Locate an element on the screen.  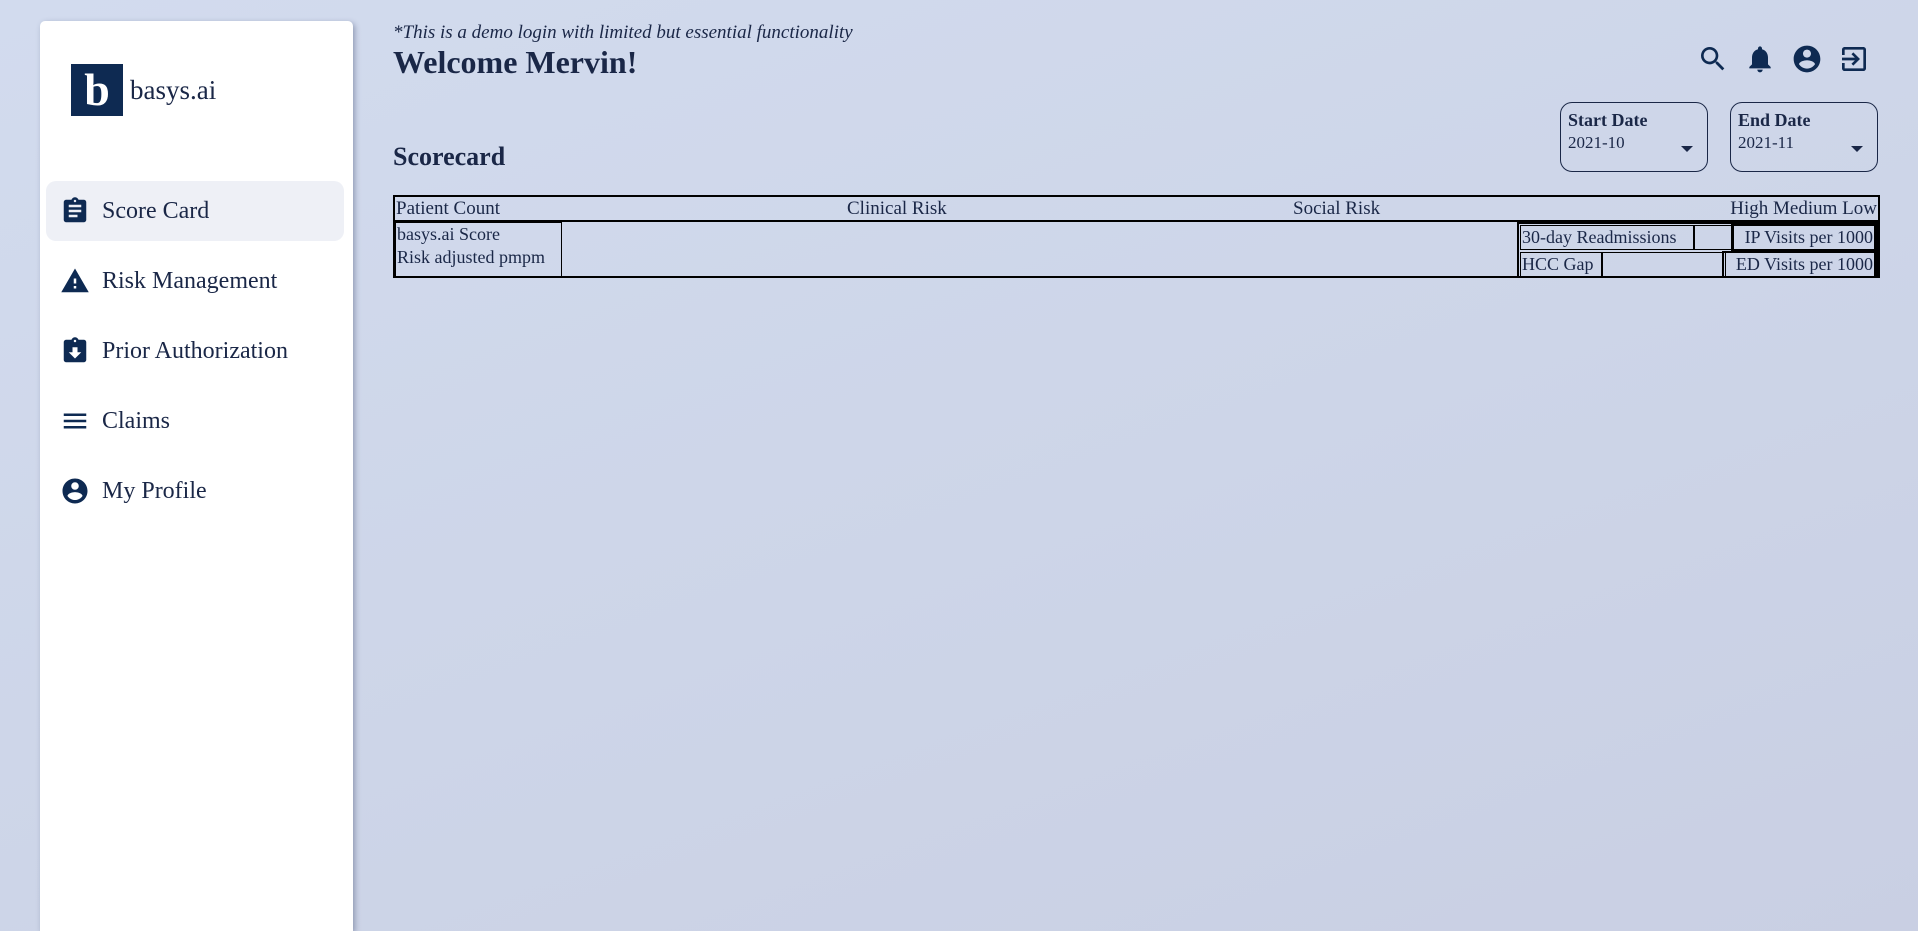
sidebar-item-score-card: Score Card is located at coordinates (195, 211).